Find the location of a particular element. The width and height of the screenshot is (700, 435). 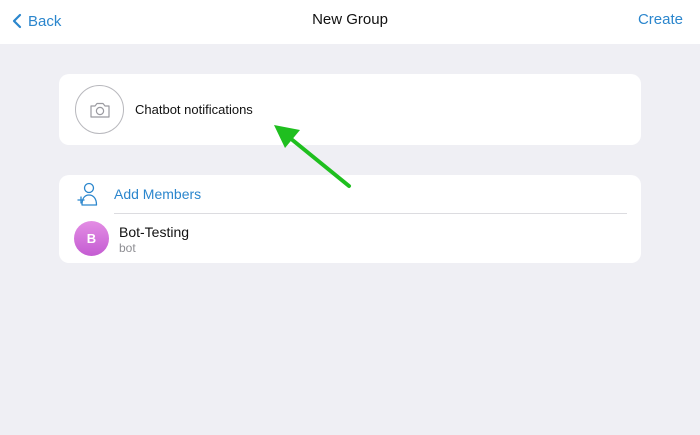

member-status: bot is located at coordinates (127, 248).